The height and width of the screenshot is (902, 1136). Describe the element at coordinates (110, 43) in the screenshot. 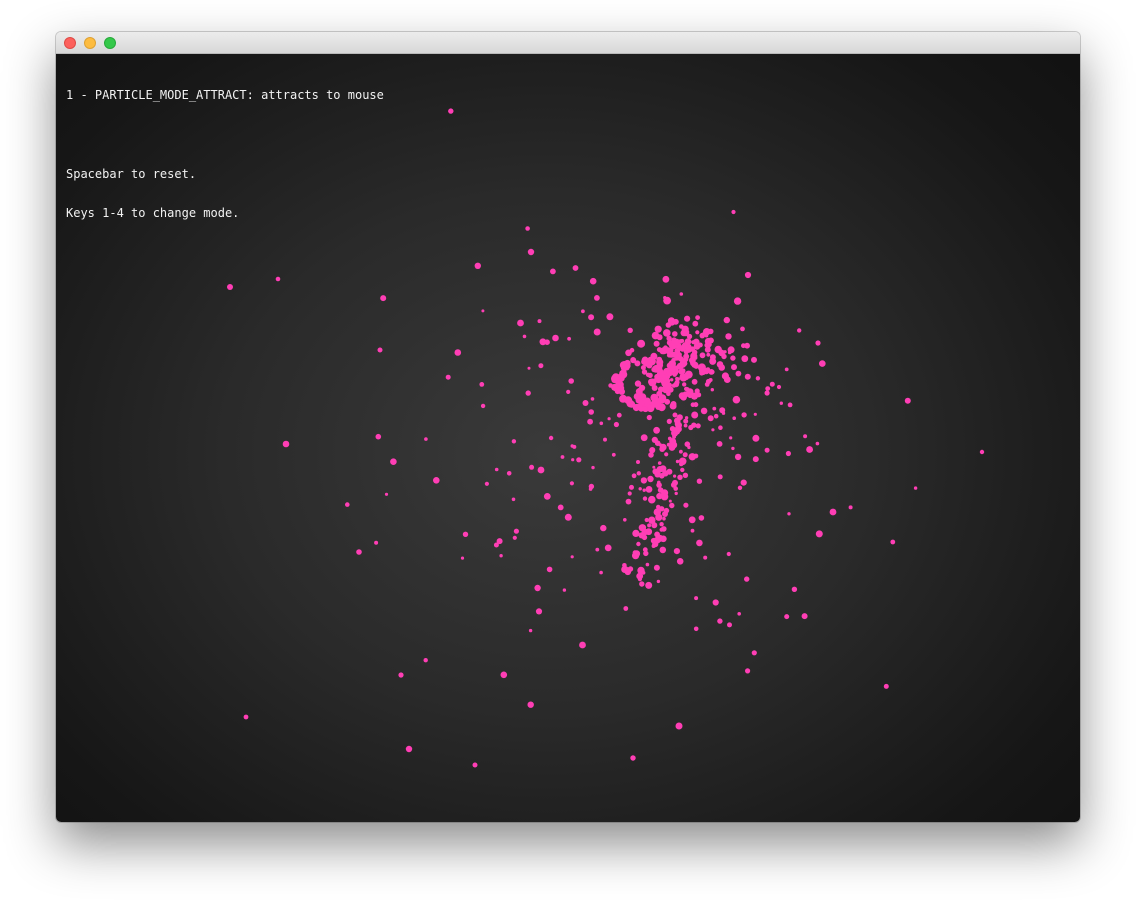

I see `maximize-window-button` at that location.